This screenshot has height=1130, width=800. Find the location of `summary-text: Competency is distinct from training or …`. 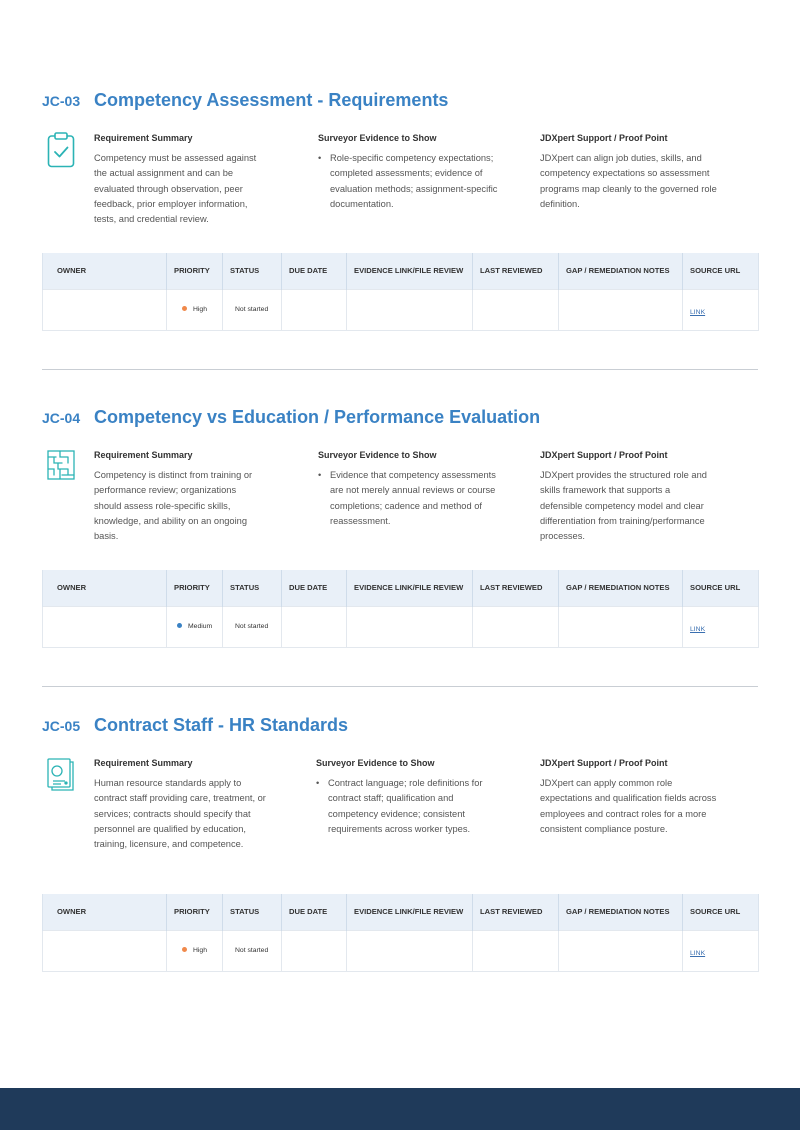

summary-text: Competency is distinct from training or … is located at coordinates (173, 506).